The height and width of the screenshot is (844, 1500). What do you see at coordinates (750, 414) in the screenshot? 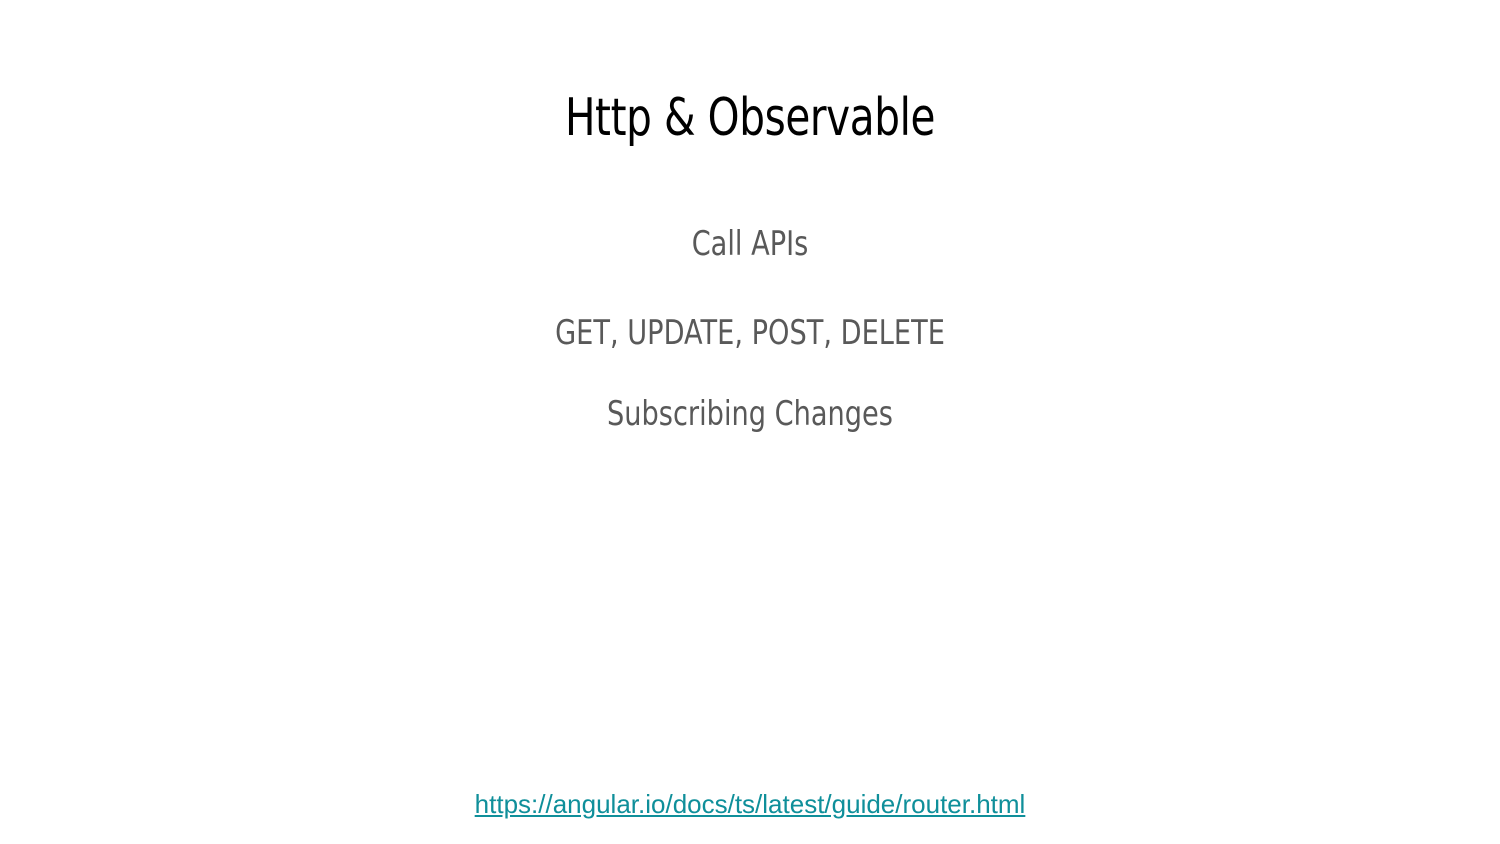
I see `bullet-item-subscribing-changes: Subscribing Changes` at bounding box center [750, 414].